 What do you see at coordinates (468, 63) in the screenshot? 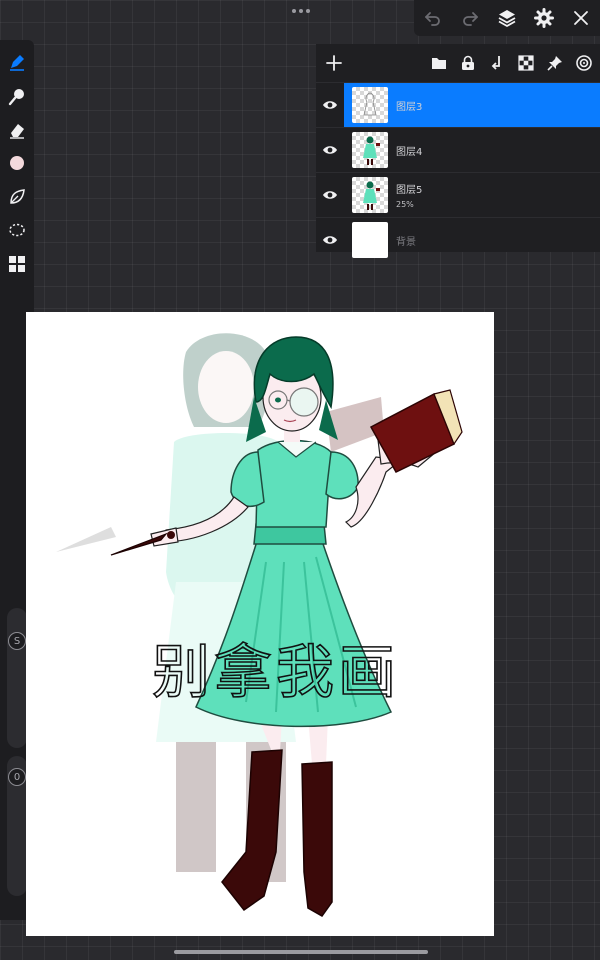
I see `lock-icon` at bounding box center [468, 63].